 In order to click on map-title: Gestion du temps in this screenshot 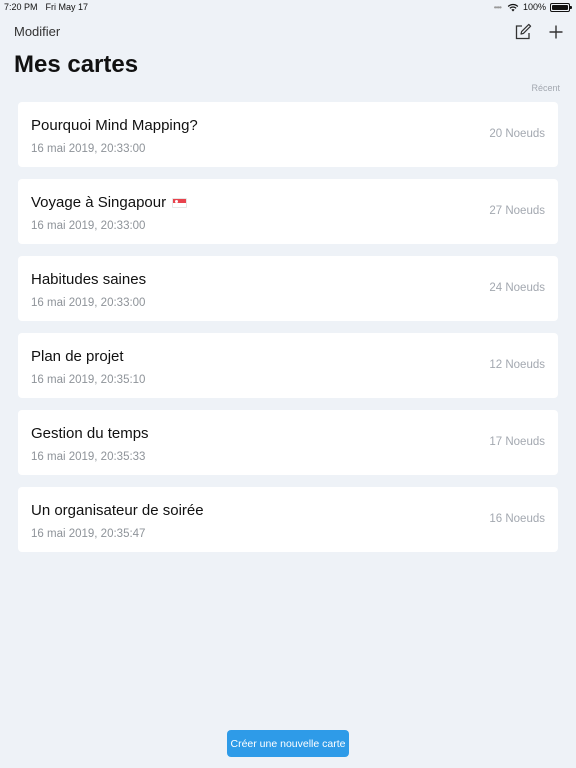, I will do `click(90, 433)`.